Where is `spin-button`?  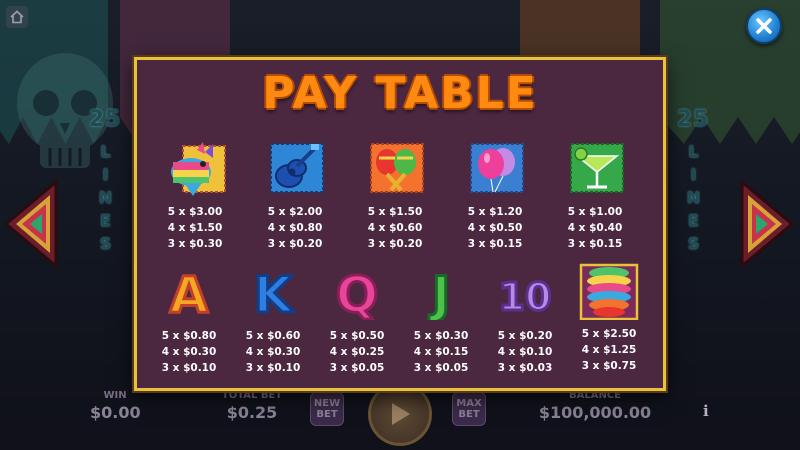
spin-button is located at coordinates (400, 414).